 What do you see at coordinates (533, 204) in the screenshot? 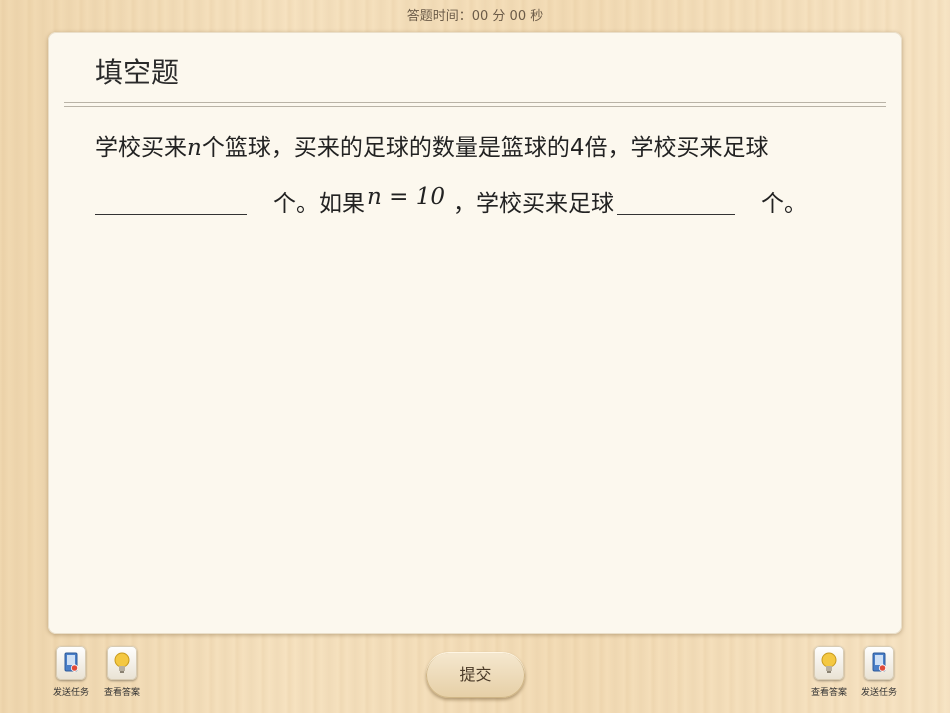
I see `question-text-part: ，学校买来足球` at bounding box center [533, 204].